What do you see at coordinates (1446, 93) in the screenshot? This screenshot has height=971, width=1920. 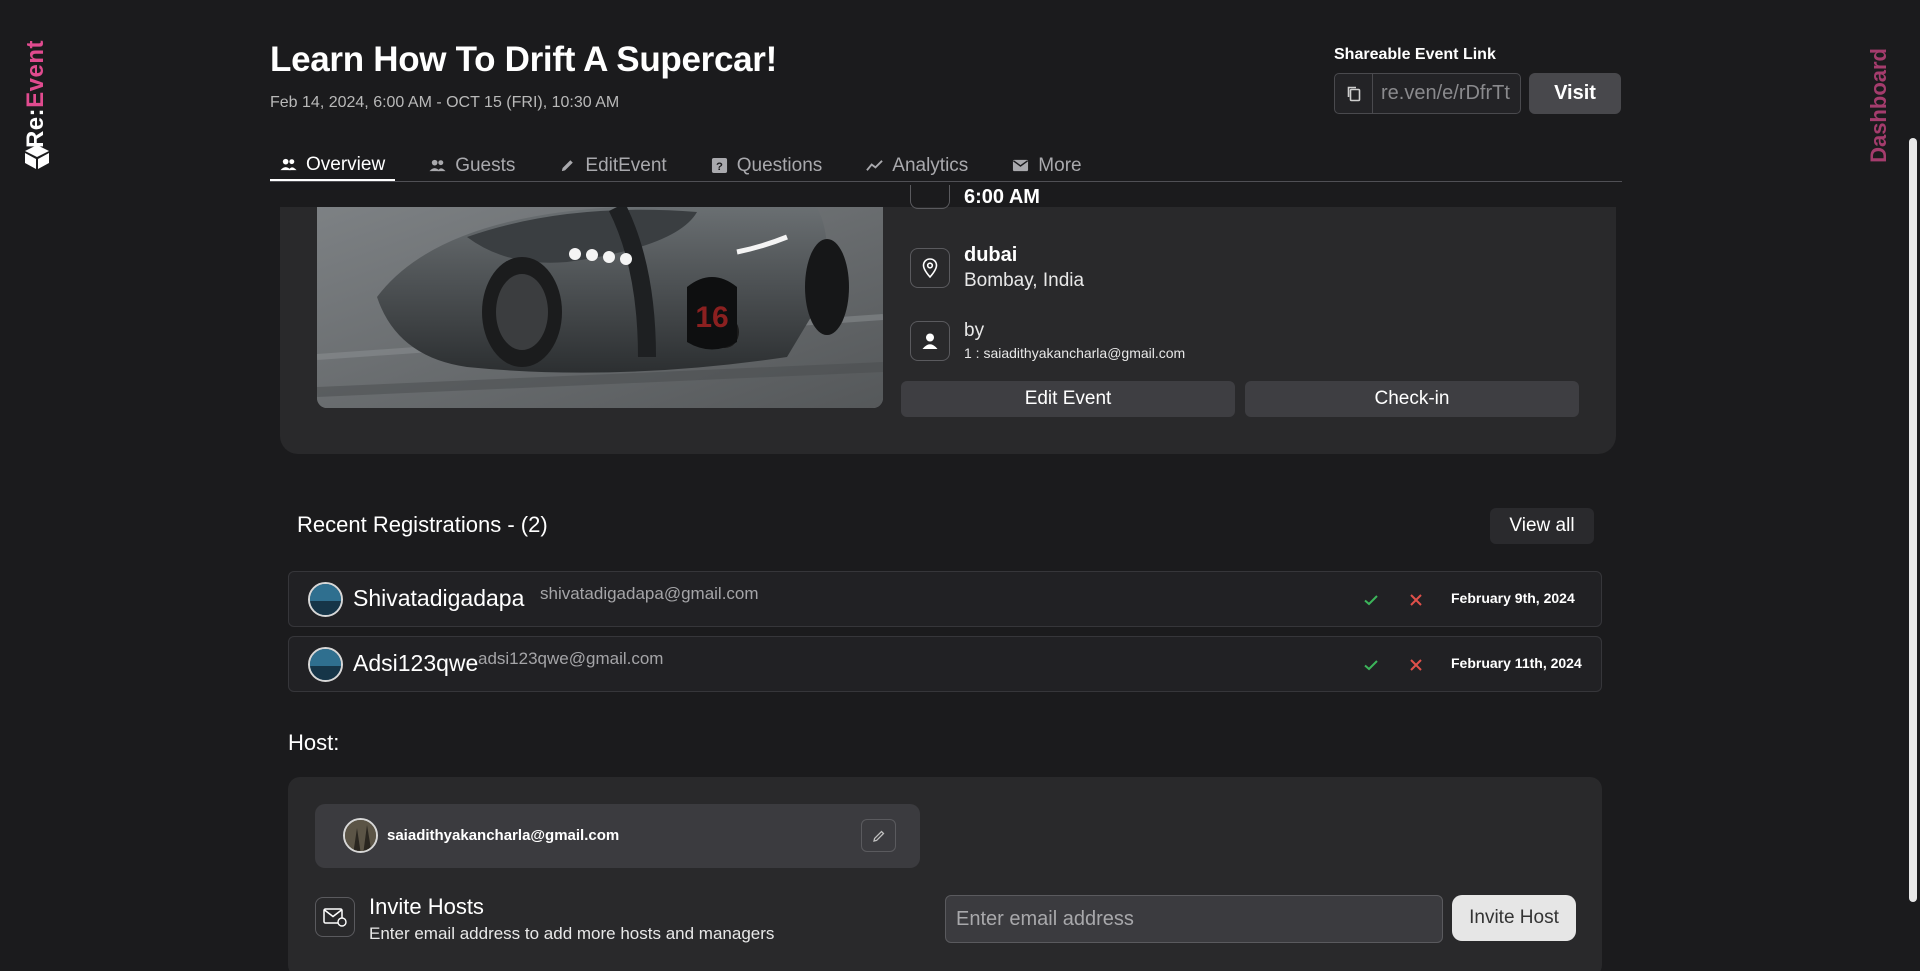 I see `share-link-url: re.ven/e/rDfrTt` at bounding box center [1446, 93].